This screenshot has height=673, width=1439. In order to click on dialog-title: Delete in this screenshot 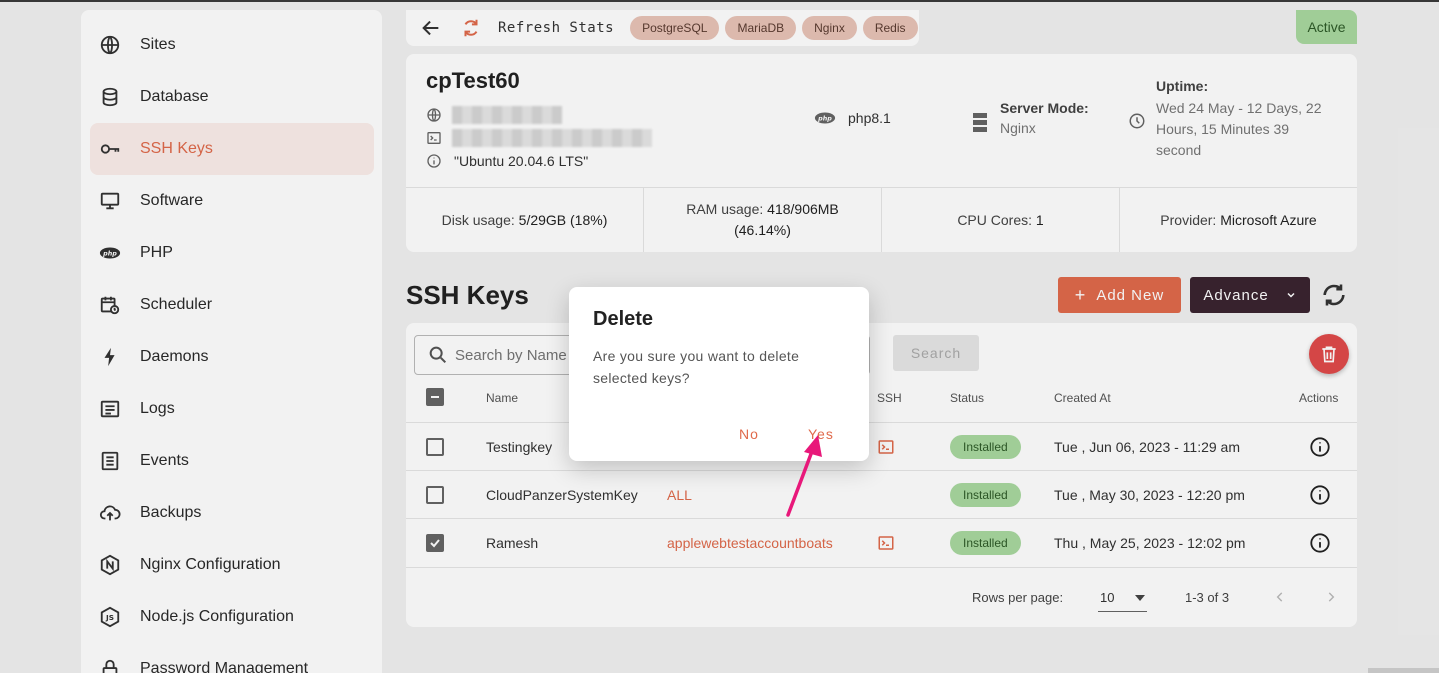, I will do `click(623, 319)`.